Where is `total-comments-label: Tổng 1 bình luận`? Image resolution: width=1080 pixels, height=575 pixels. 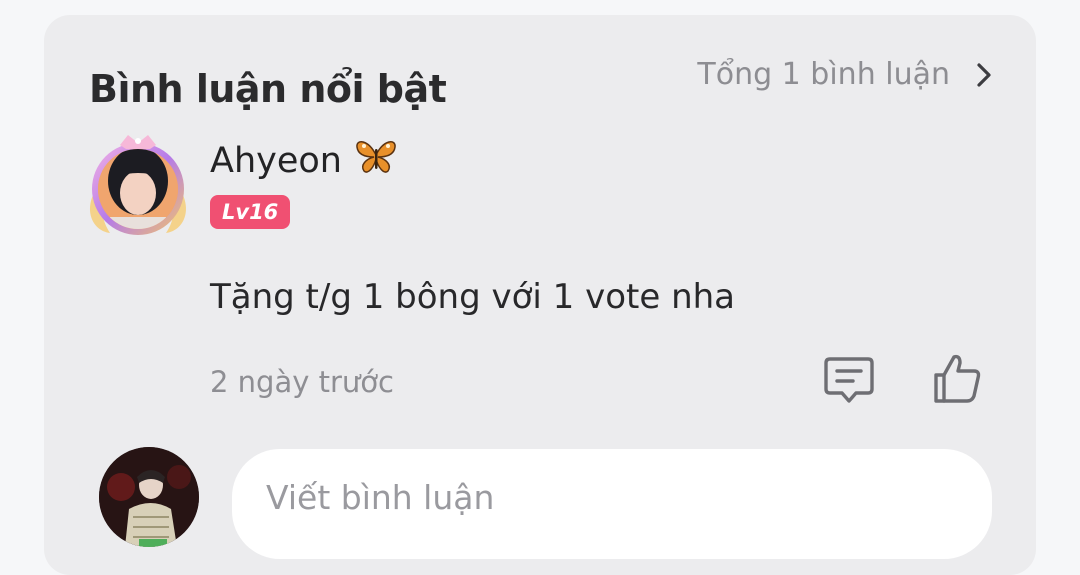 total-comments-label: Tổng 1 bình luận is located at coordinates (823, 74).